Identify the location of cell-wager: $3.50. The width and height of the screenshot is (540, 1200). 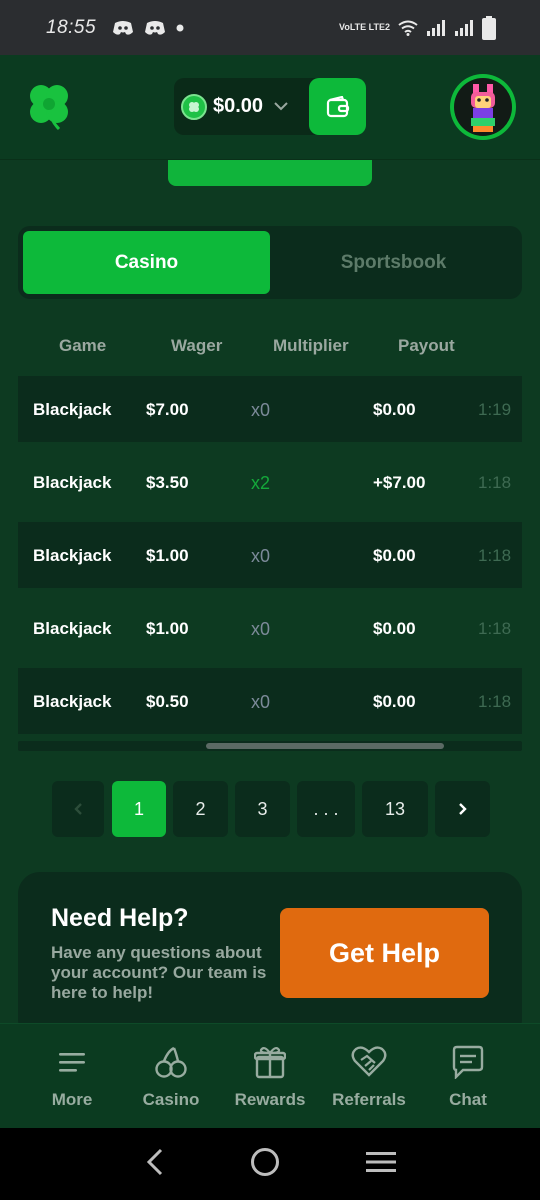
(167, 482).